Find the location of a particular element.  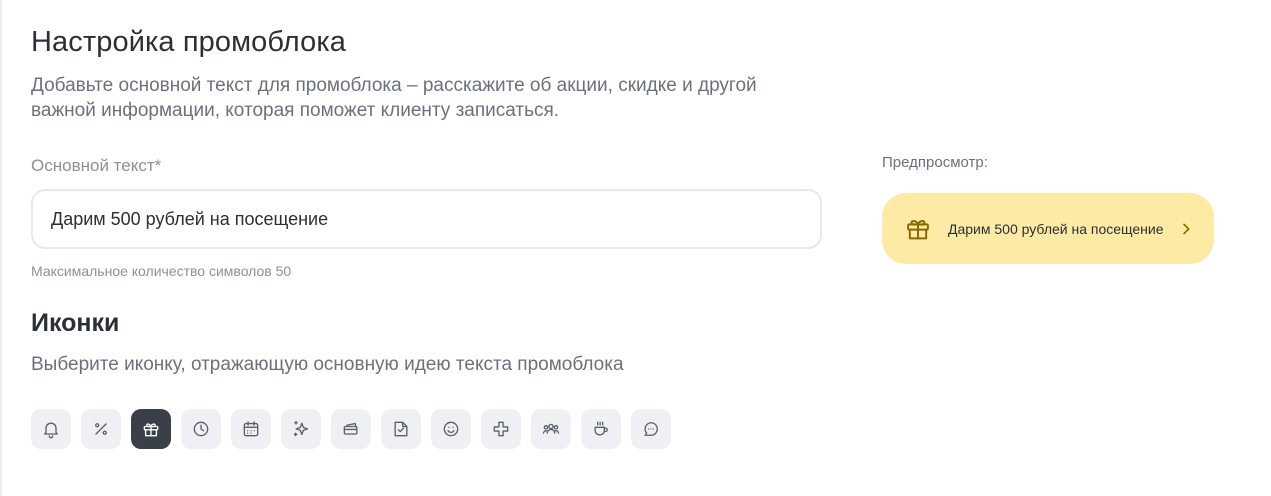

sparkles-icon is located at coordinates (301, 428).